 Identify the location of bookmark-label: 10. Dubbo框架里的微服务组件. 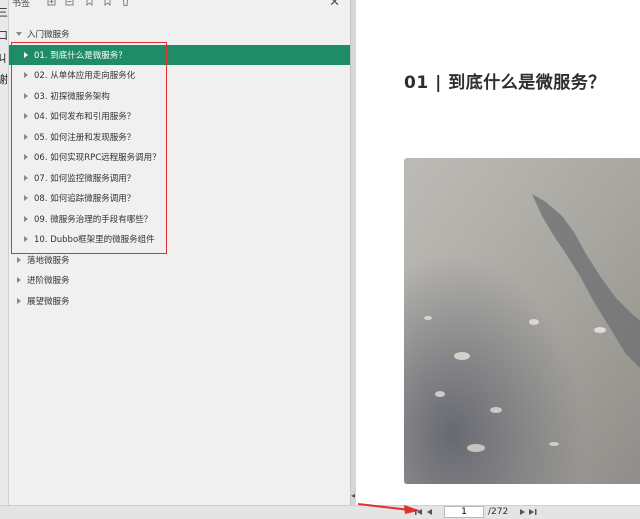
(94, 240).